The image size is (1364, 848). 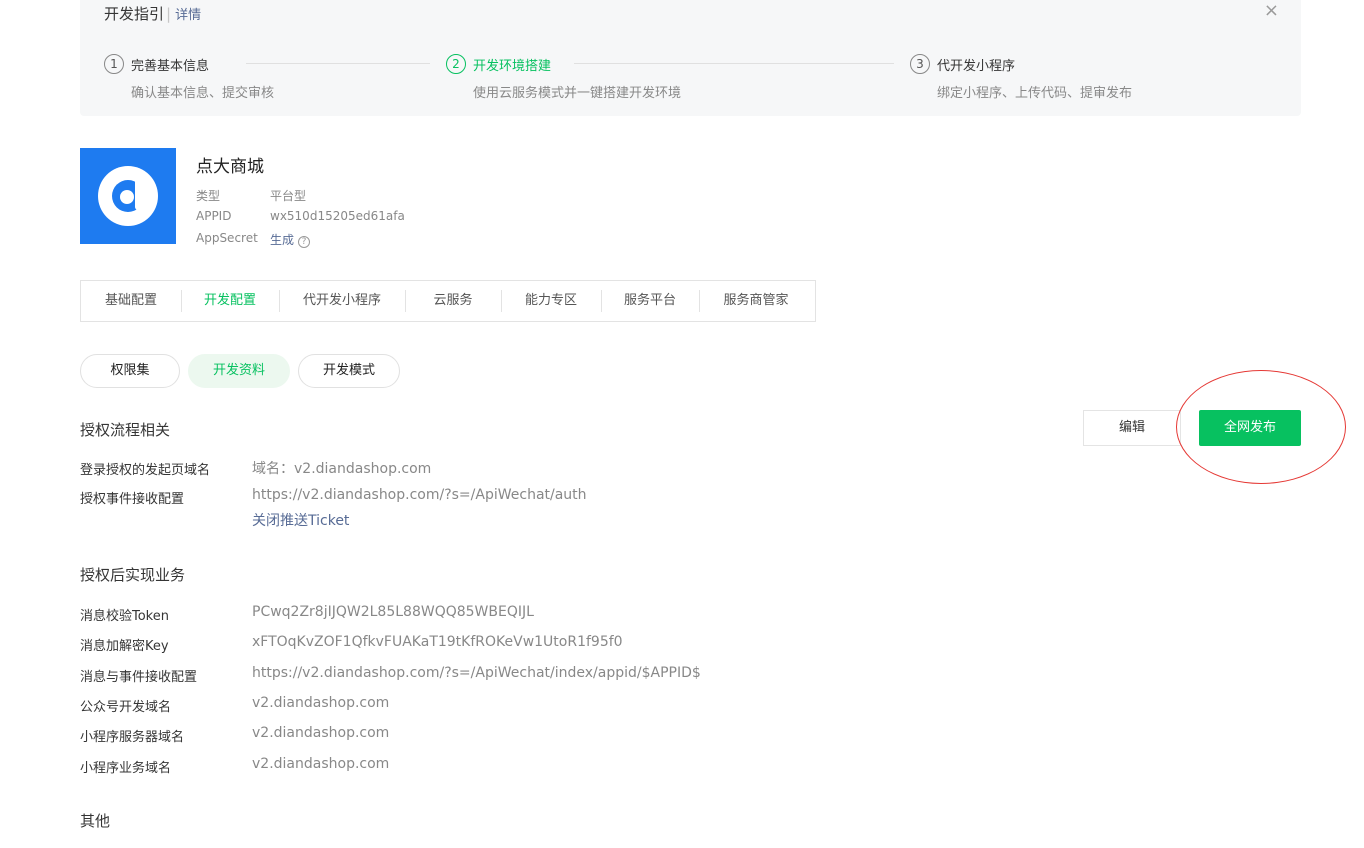 What do you see at coordinates (342, 301) in the screenshot?
I see `tab-dev-miniprogram: 代开发小程序` at bounding box center [342, 301].